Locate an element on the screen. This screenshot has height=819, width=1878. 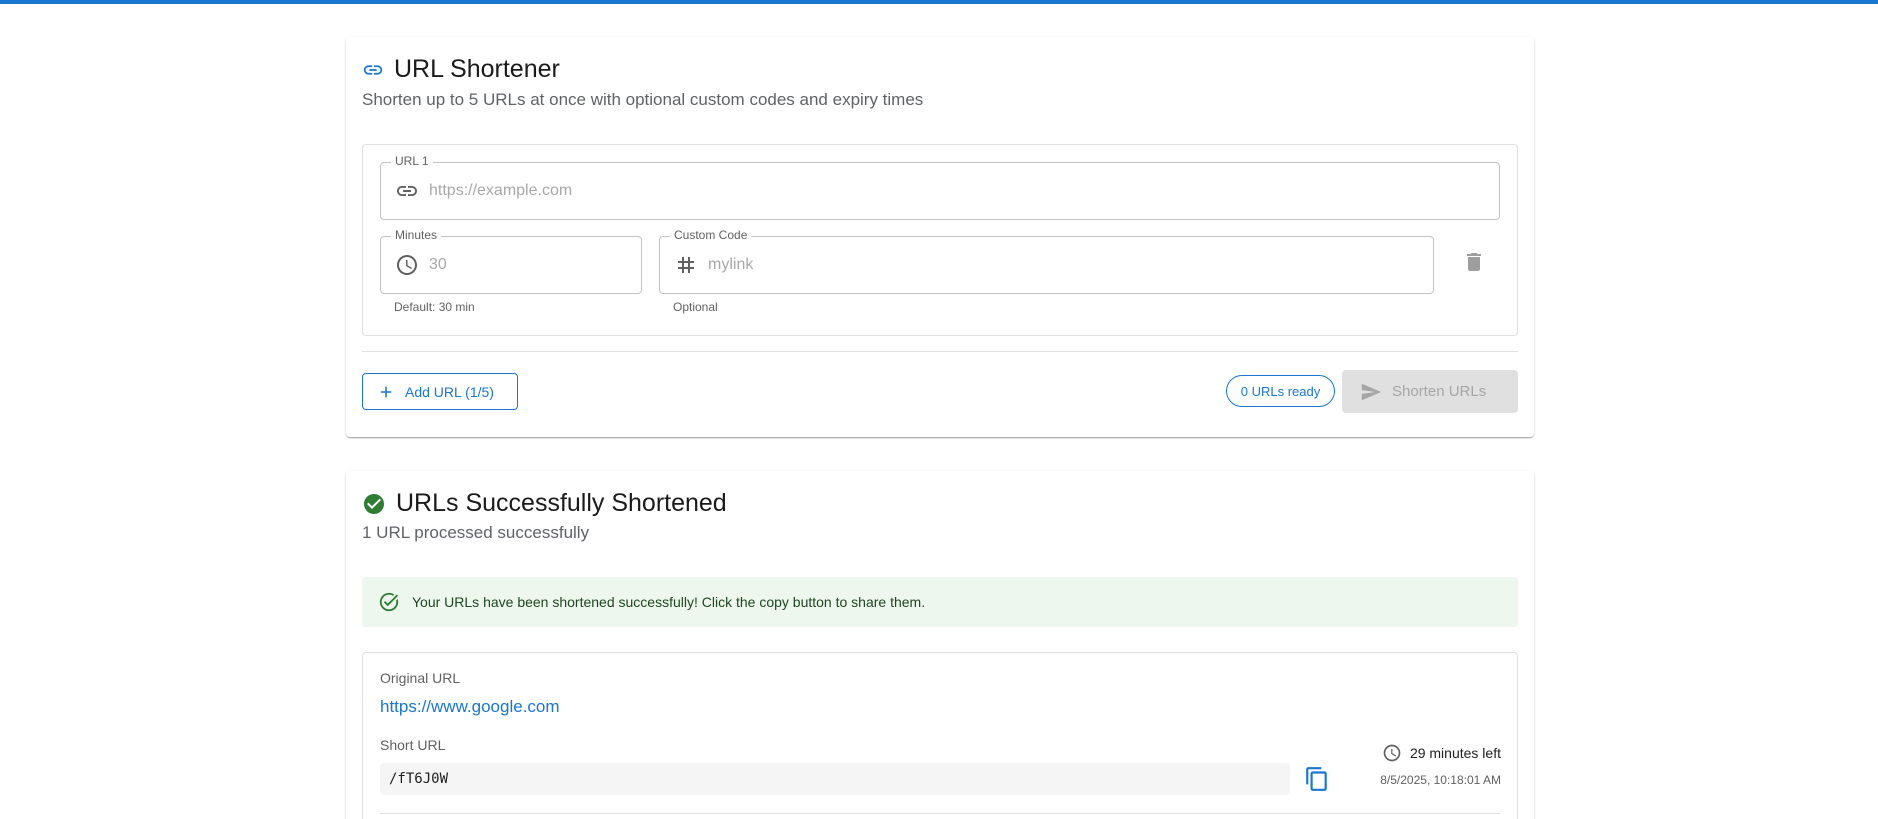
url-input-label: URL 1 is located at coordinates (412, 161).